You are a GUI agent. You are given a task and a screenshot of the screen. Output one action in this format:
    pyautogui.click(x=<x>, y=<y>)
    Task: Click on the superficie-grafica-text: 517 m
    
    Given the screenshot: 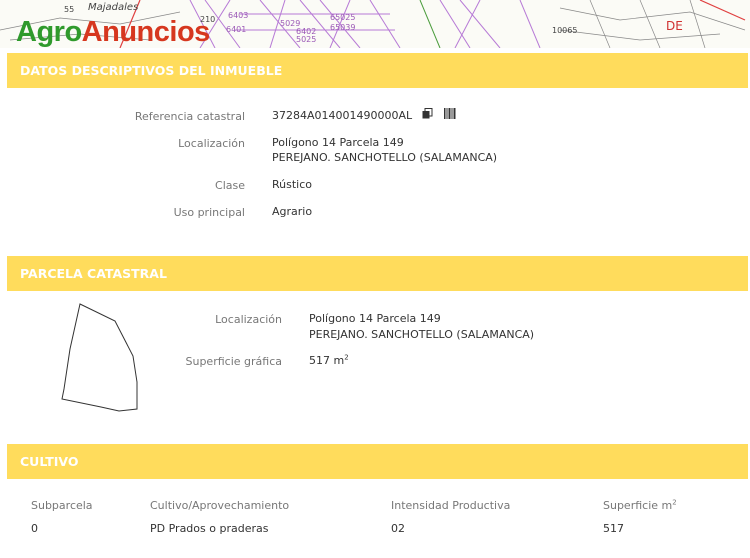 What is the action you would take?
    pyautogui.click(x=327, y=360)
    